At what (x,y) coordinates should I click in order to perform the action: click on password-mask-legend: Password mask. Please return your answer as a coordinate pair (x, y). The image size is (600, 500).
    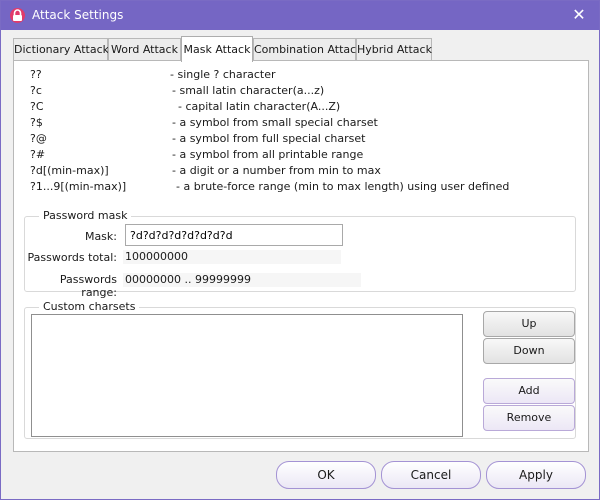
    Looking at the image, I should click on (85, 215).